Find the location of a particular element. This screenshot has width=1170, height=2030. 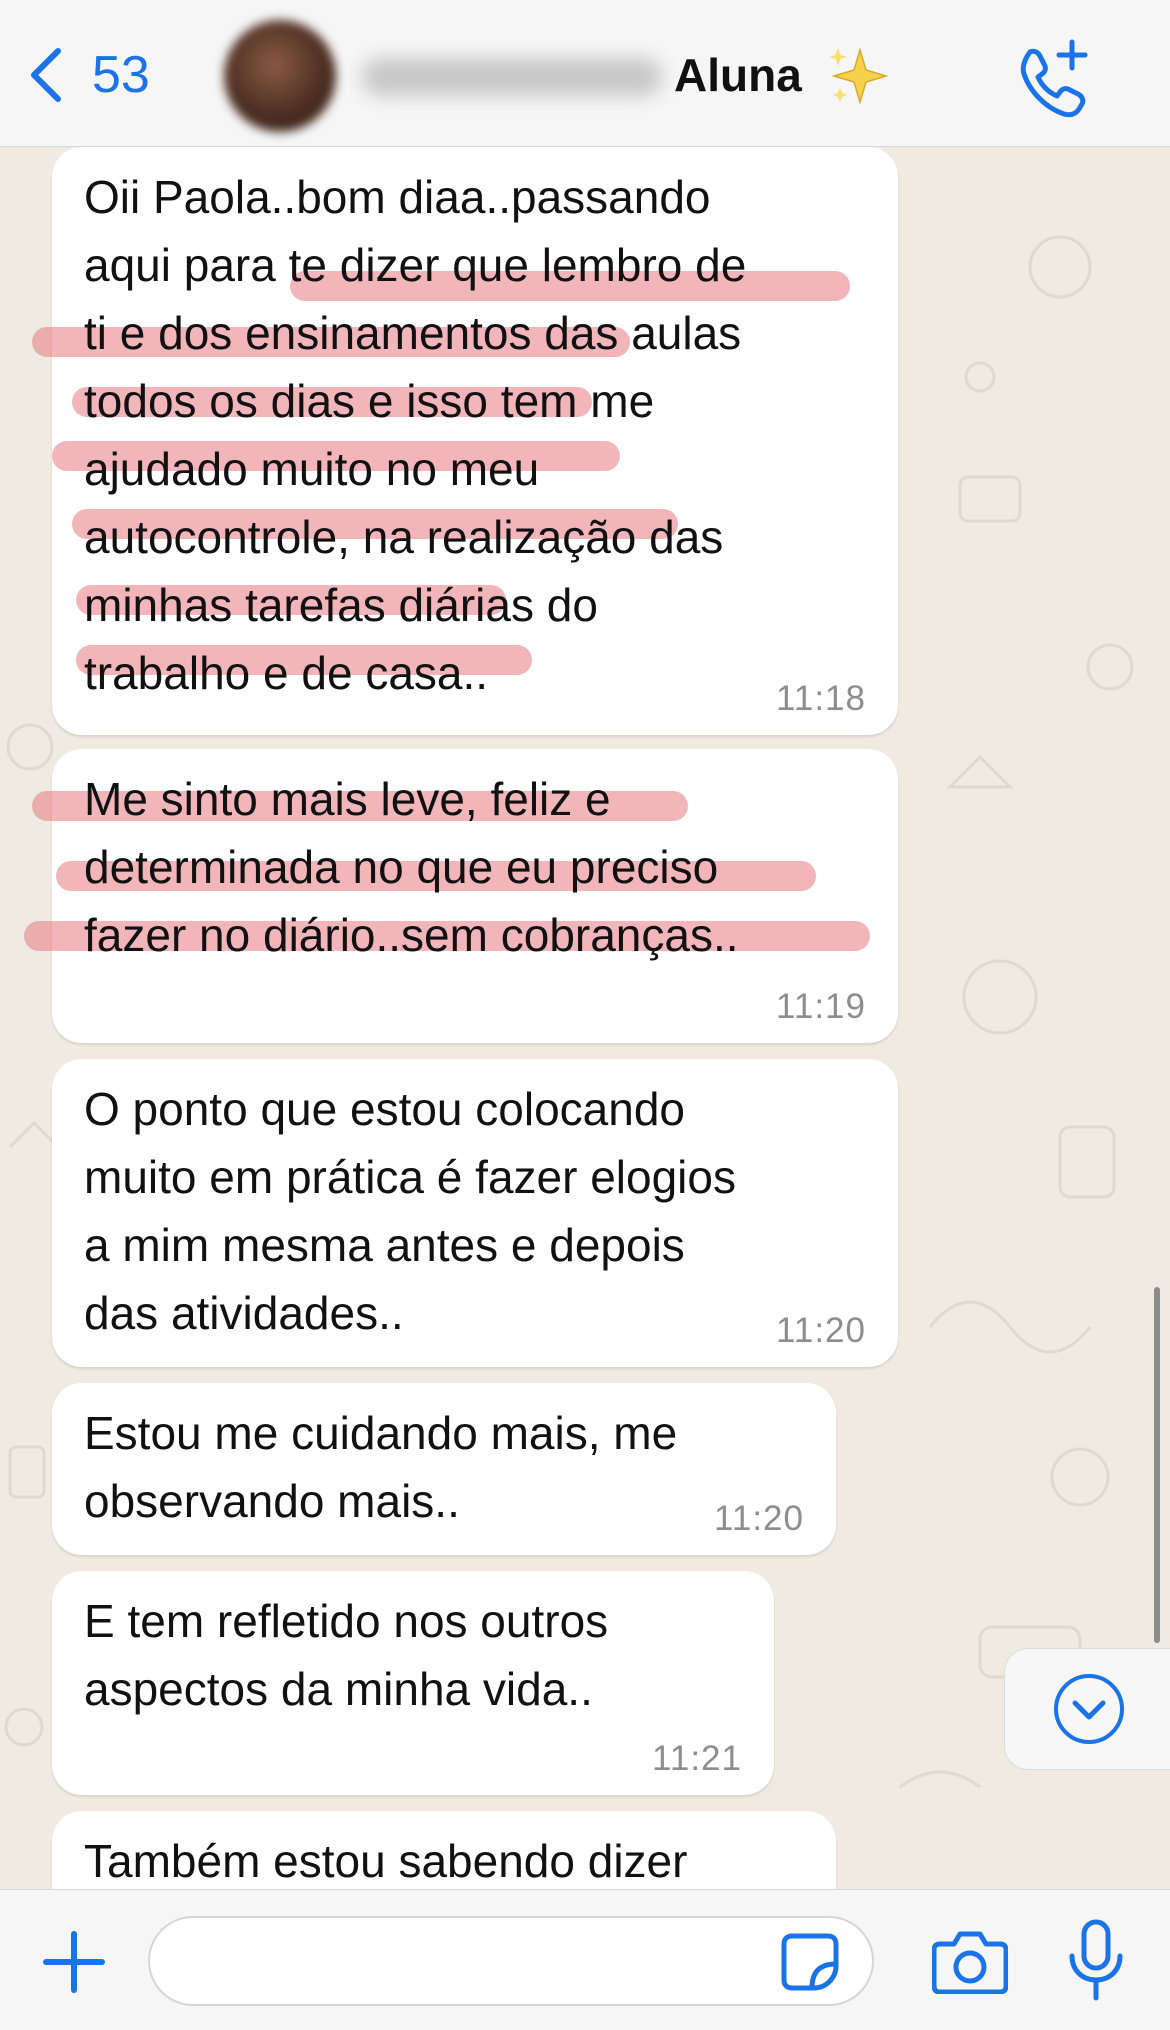

composer-bar is located at coordinates (585, 1959).